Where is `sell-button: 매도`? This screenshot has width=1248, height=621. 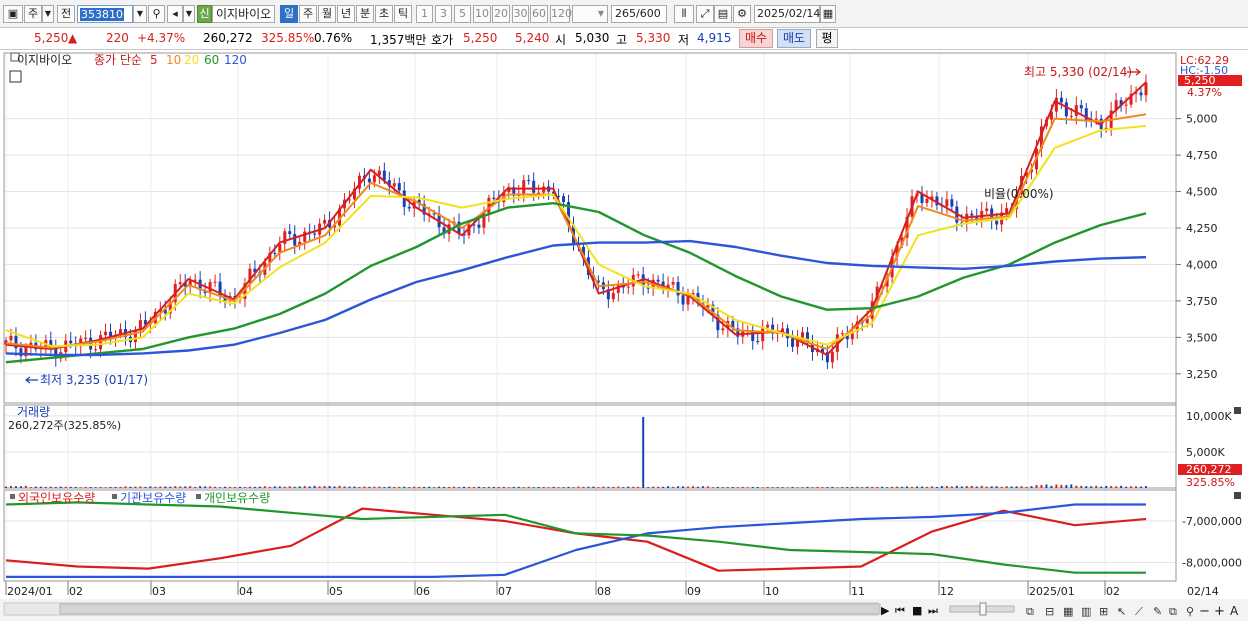 sell-button: 매도 is located at coordinates (794, 38).